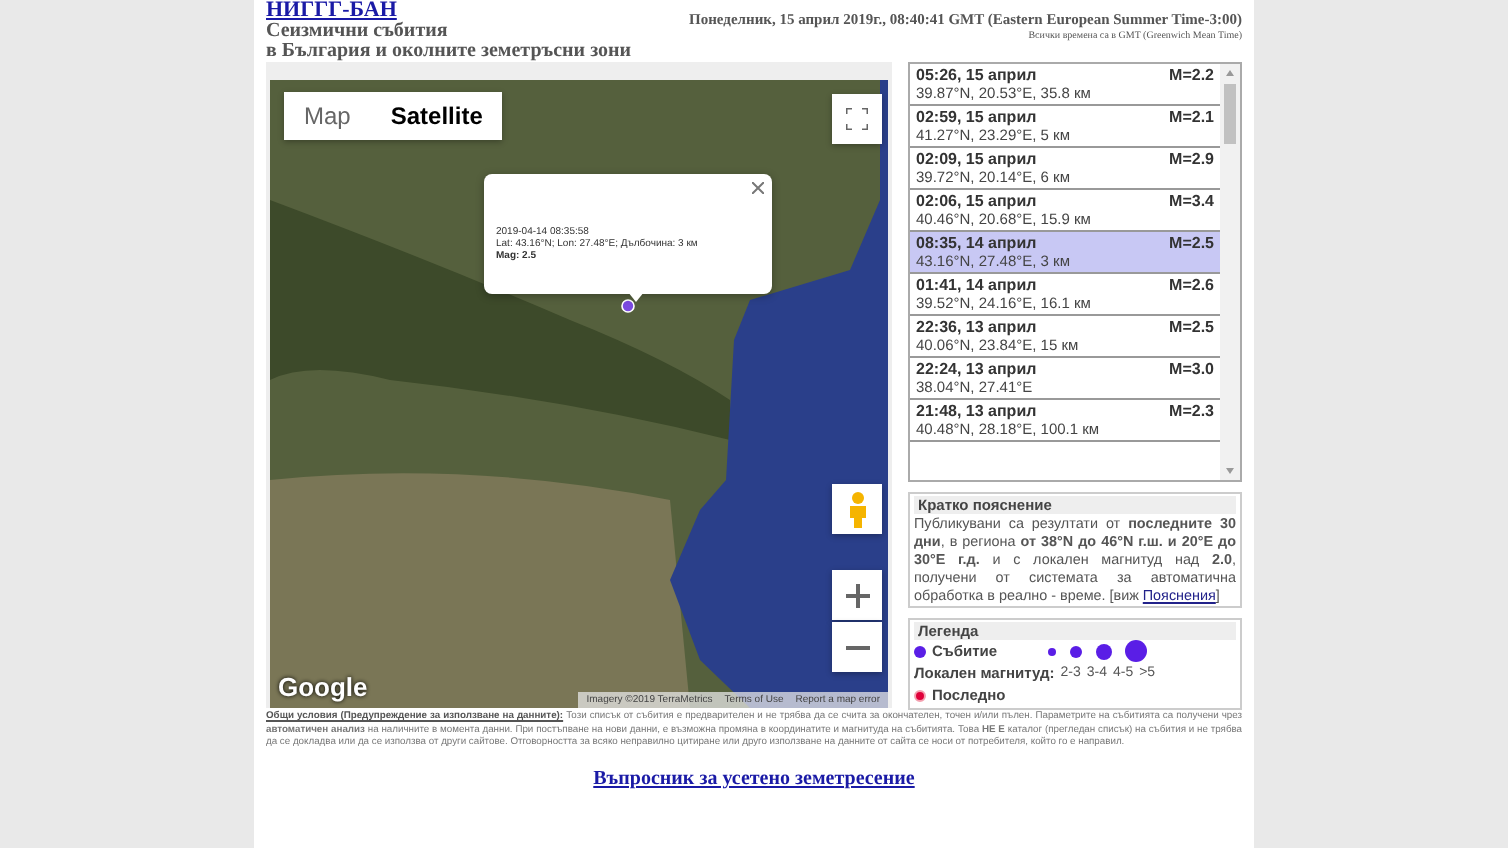  Describe the element at coordinates (976, 201) in the screenshot. I see `event-time: 02:06, 15 април` at that location.